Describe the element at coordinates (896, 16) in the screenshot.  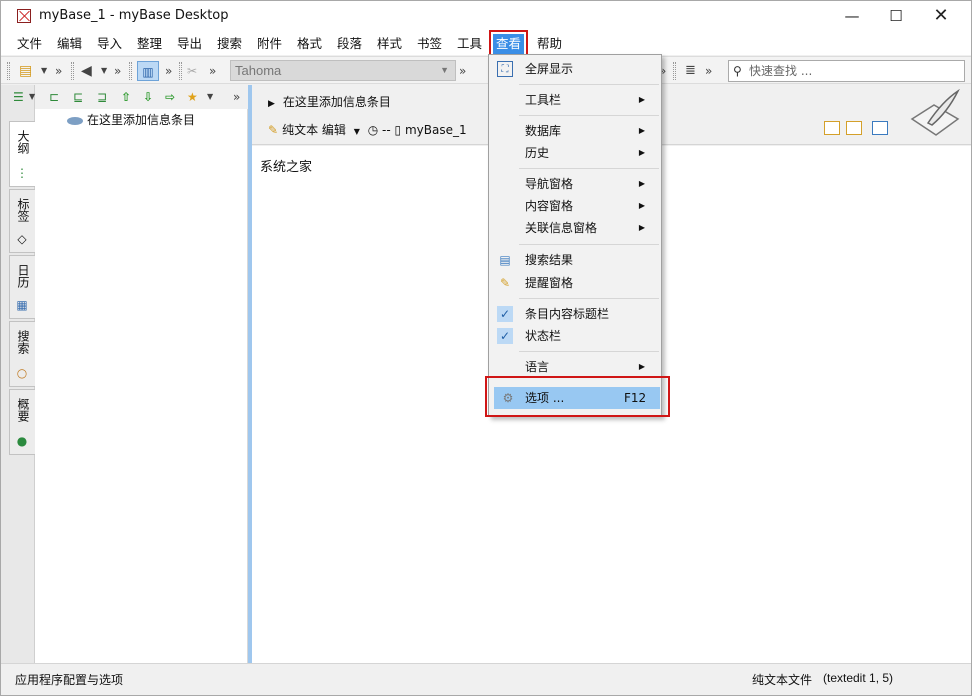
I see `maximize-button: ☐` at that location.